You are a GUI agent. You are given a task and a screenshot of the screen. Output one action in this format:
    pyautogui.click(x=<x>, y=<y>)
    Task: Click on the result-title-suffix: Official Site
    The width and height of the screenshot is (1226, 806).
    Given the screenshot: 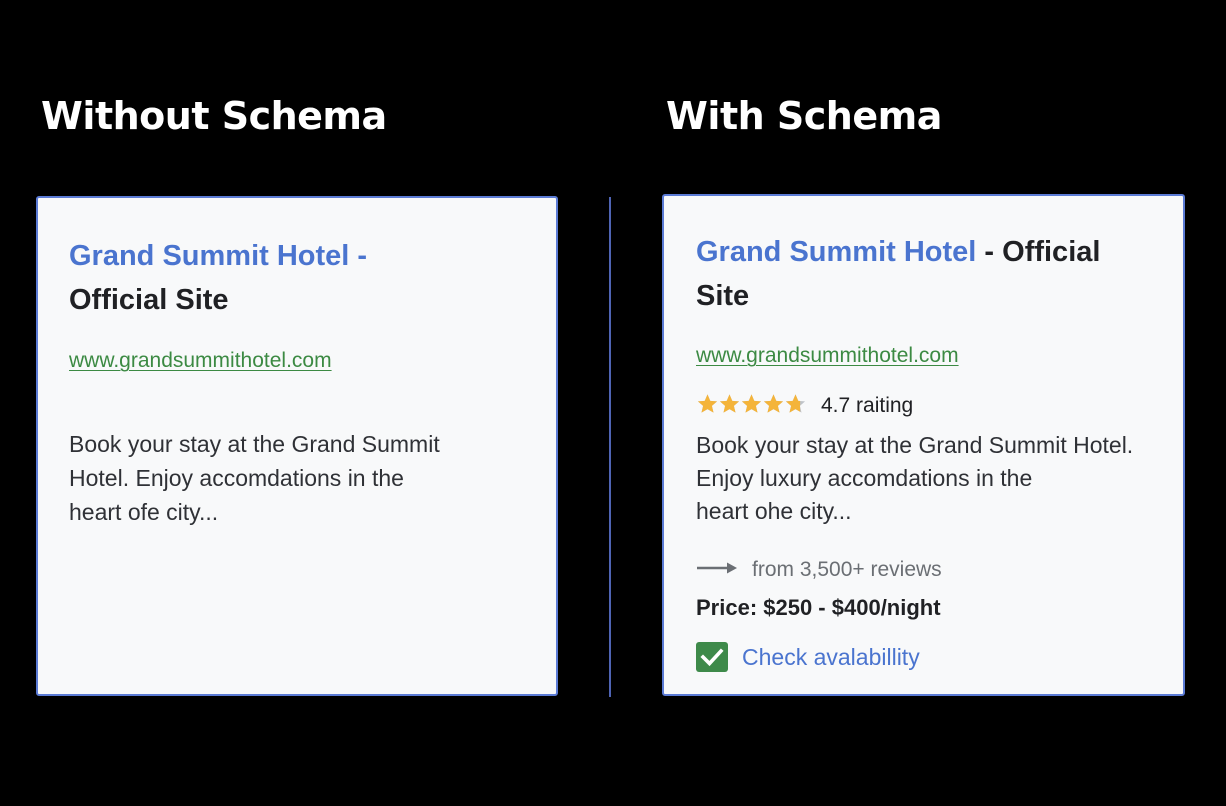 What is the action you would take?
    pyautogui.click(x=149, y=300)
    